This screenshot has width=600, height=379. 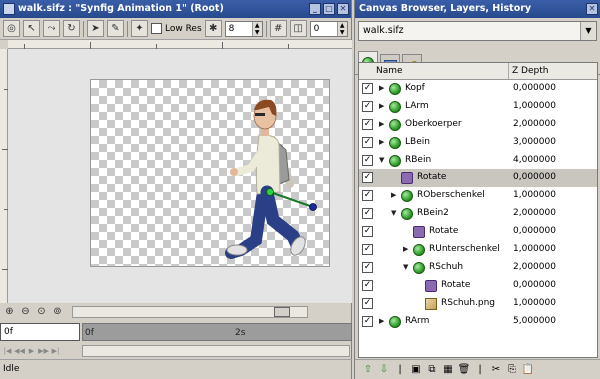 What do you see at coordinates (190, 312) in the screenshot?
I see `horizontal-scrollbar` at bounding box center [190, 312].